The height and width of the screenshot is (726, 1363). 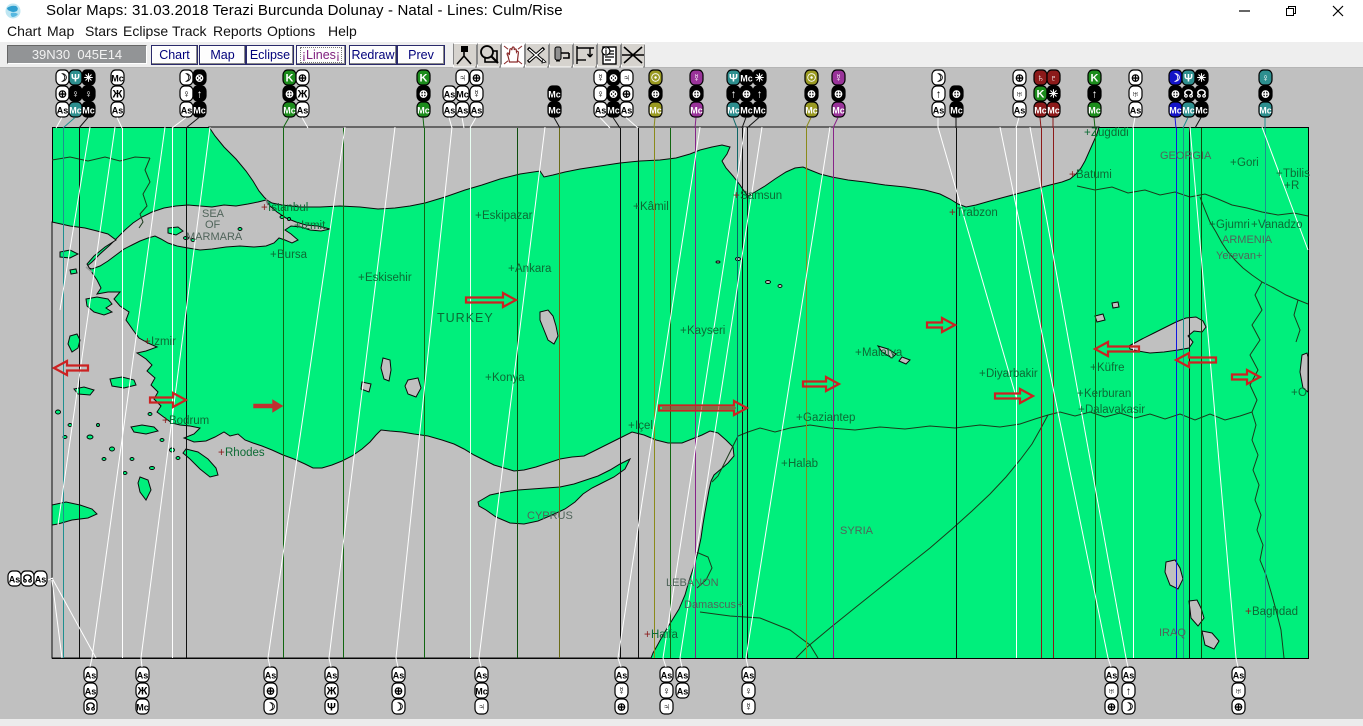 What do you see at coordinates (710, 605) in the screenshot?
I see `svg-text: Damascus` at bounding box center [710, 605].